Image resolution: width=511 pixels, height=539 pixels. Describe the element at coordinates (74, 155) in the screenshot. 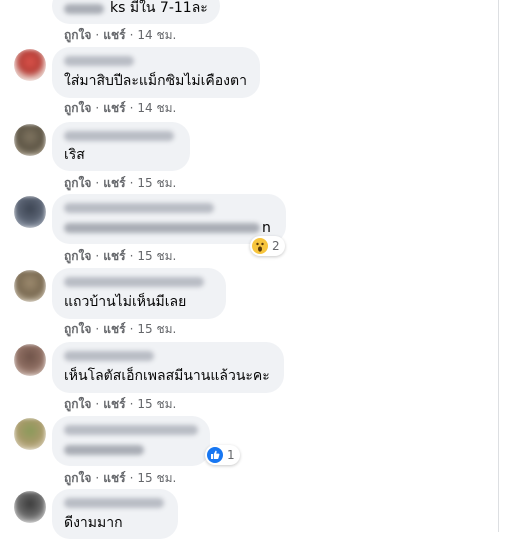

I see `comment-text: เริส` at that location.